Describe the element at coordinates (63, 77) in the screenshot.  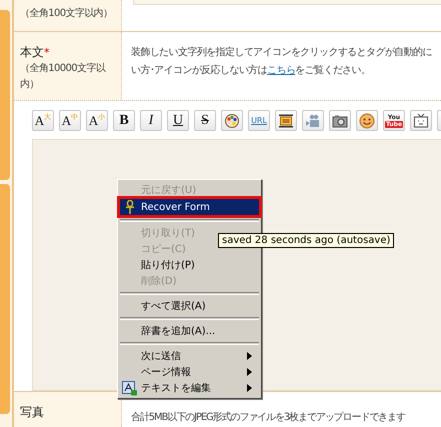
I see `field-note: （全角10000文字以内）` at that location.